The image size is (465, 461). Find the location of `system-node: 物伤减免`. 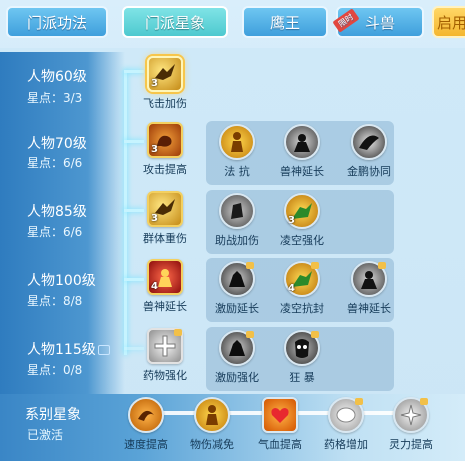

system-node: 物伤减免 is located at coordinates (212, 424).